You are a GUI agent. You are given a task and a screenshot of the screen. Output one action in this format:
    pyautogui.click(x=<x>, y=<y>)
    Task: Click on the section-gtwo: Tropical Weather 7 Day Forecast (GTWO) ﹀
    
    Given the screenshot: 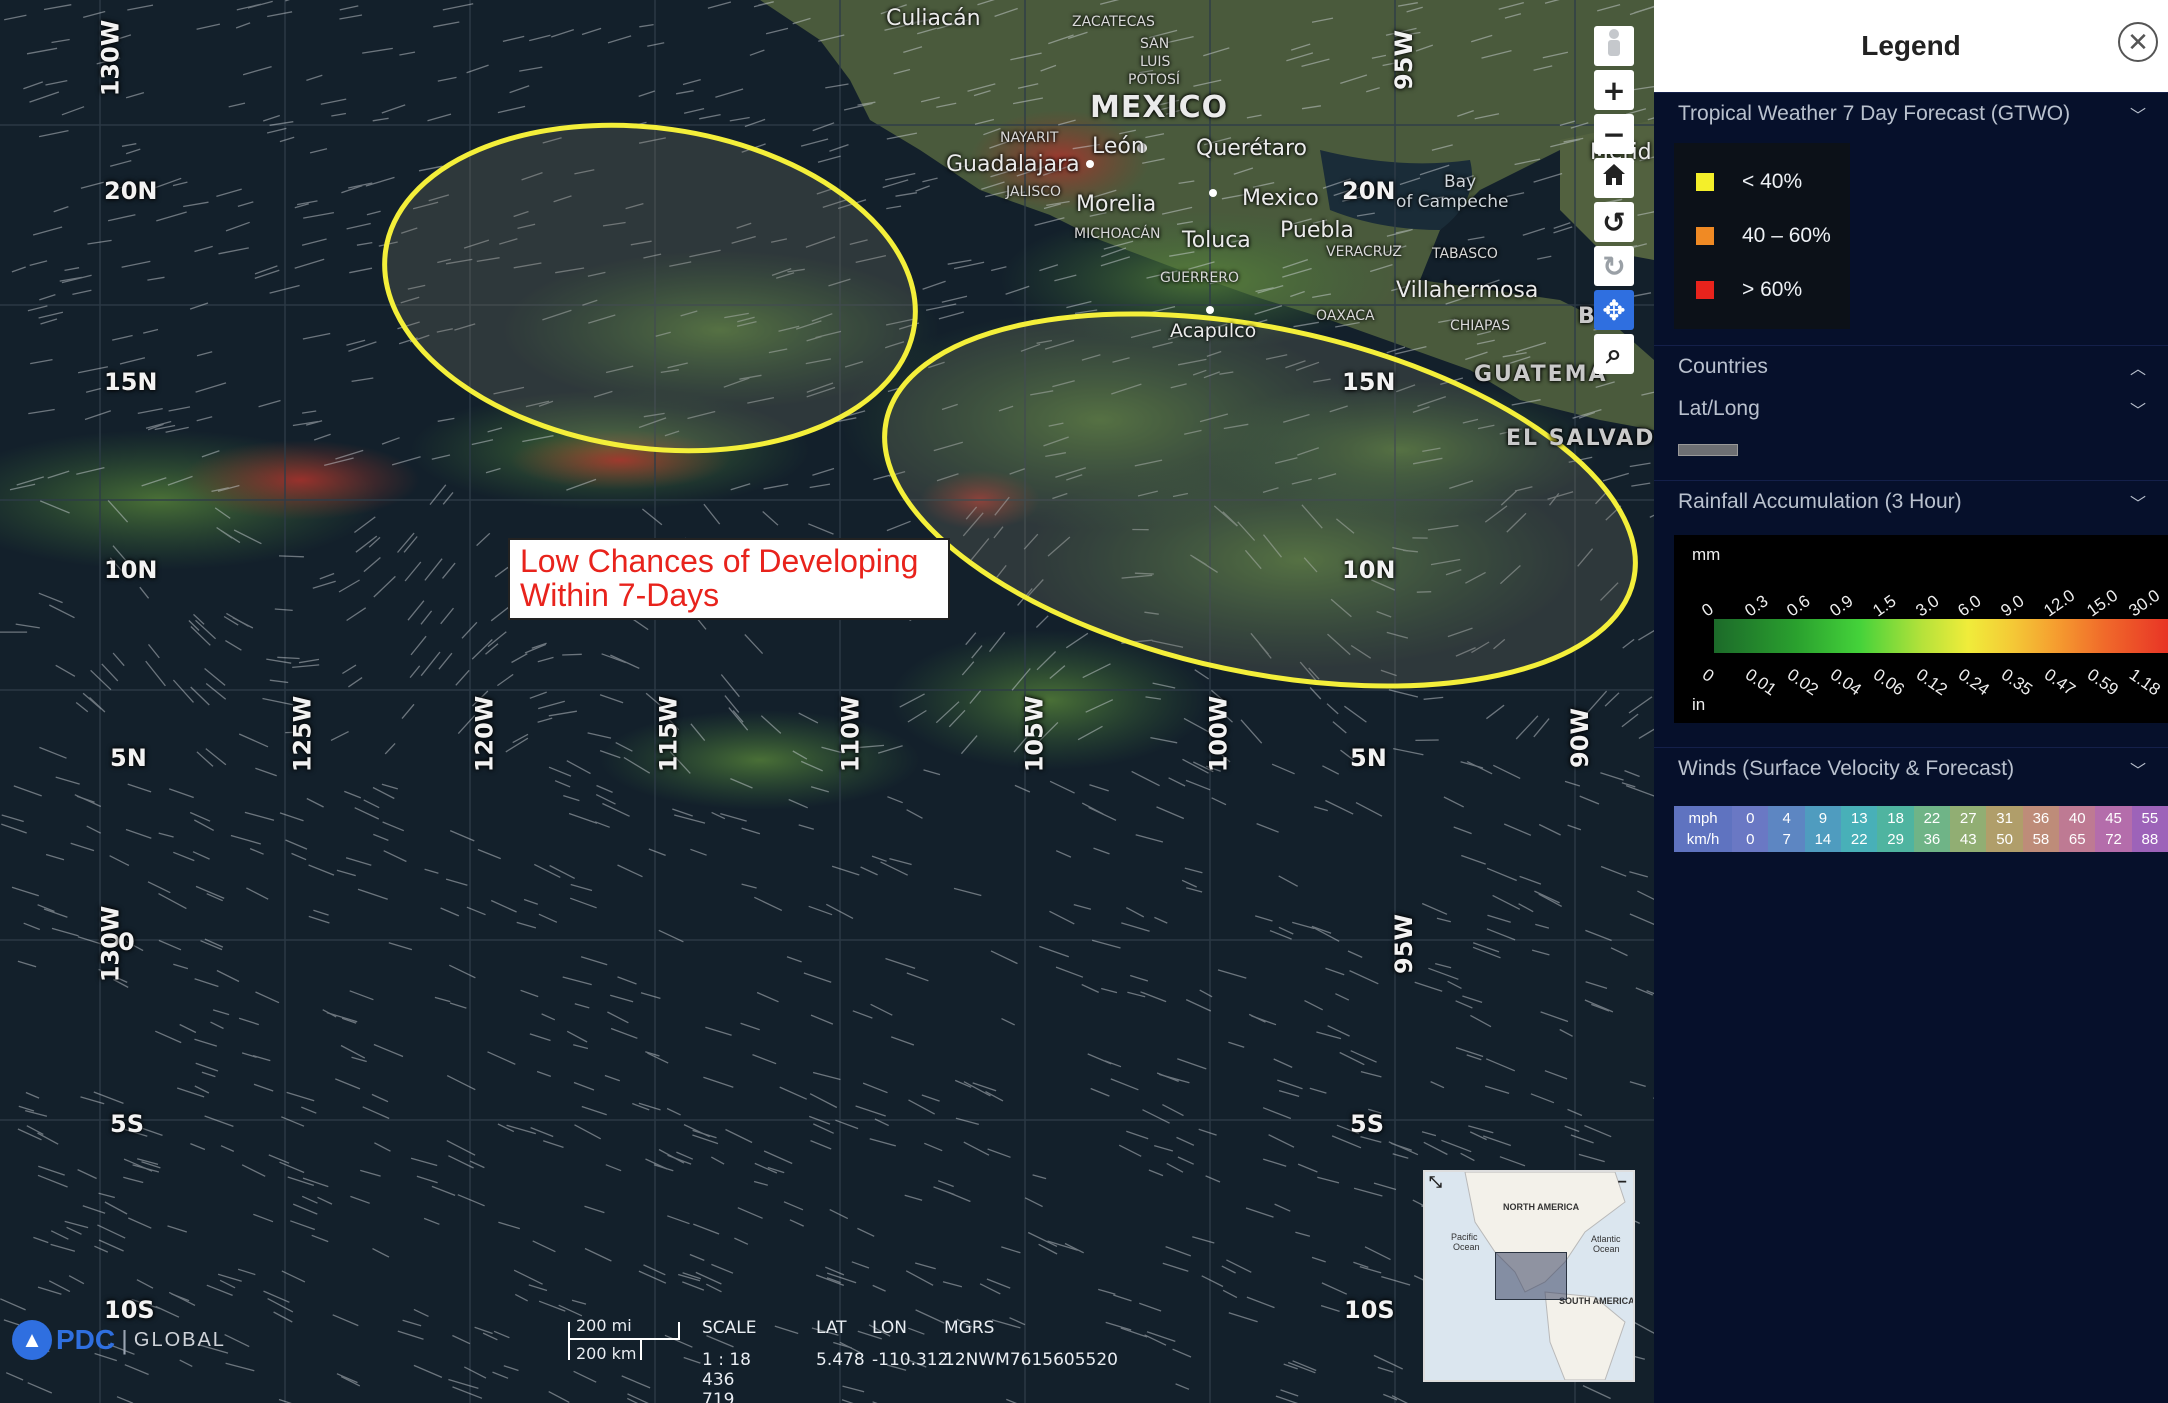 What is the action you would take?
    pyautogui.click(x=1911, y=113)
    